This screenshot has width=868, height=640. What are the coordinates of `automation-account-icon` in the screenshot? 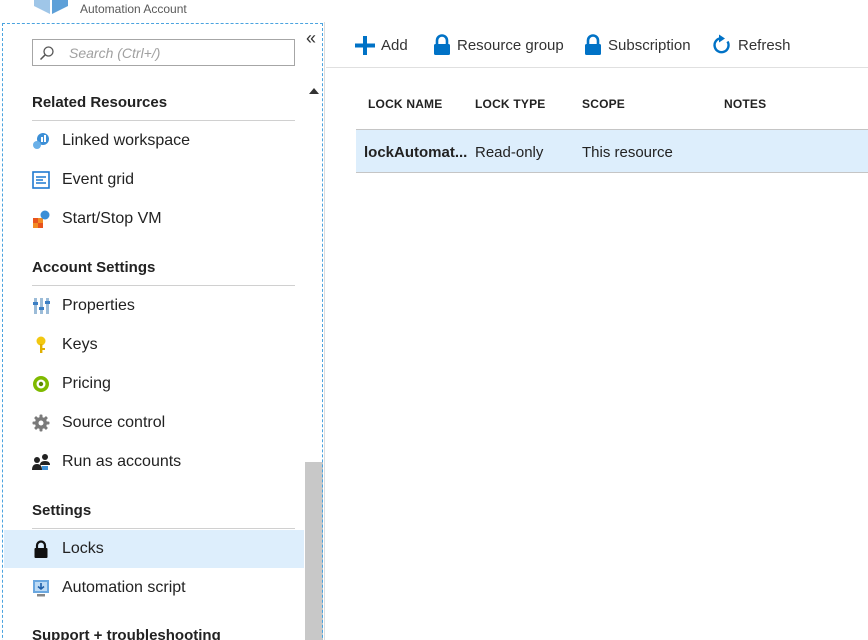 It's located at (51, 7).